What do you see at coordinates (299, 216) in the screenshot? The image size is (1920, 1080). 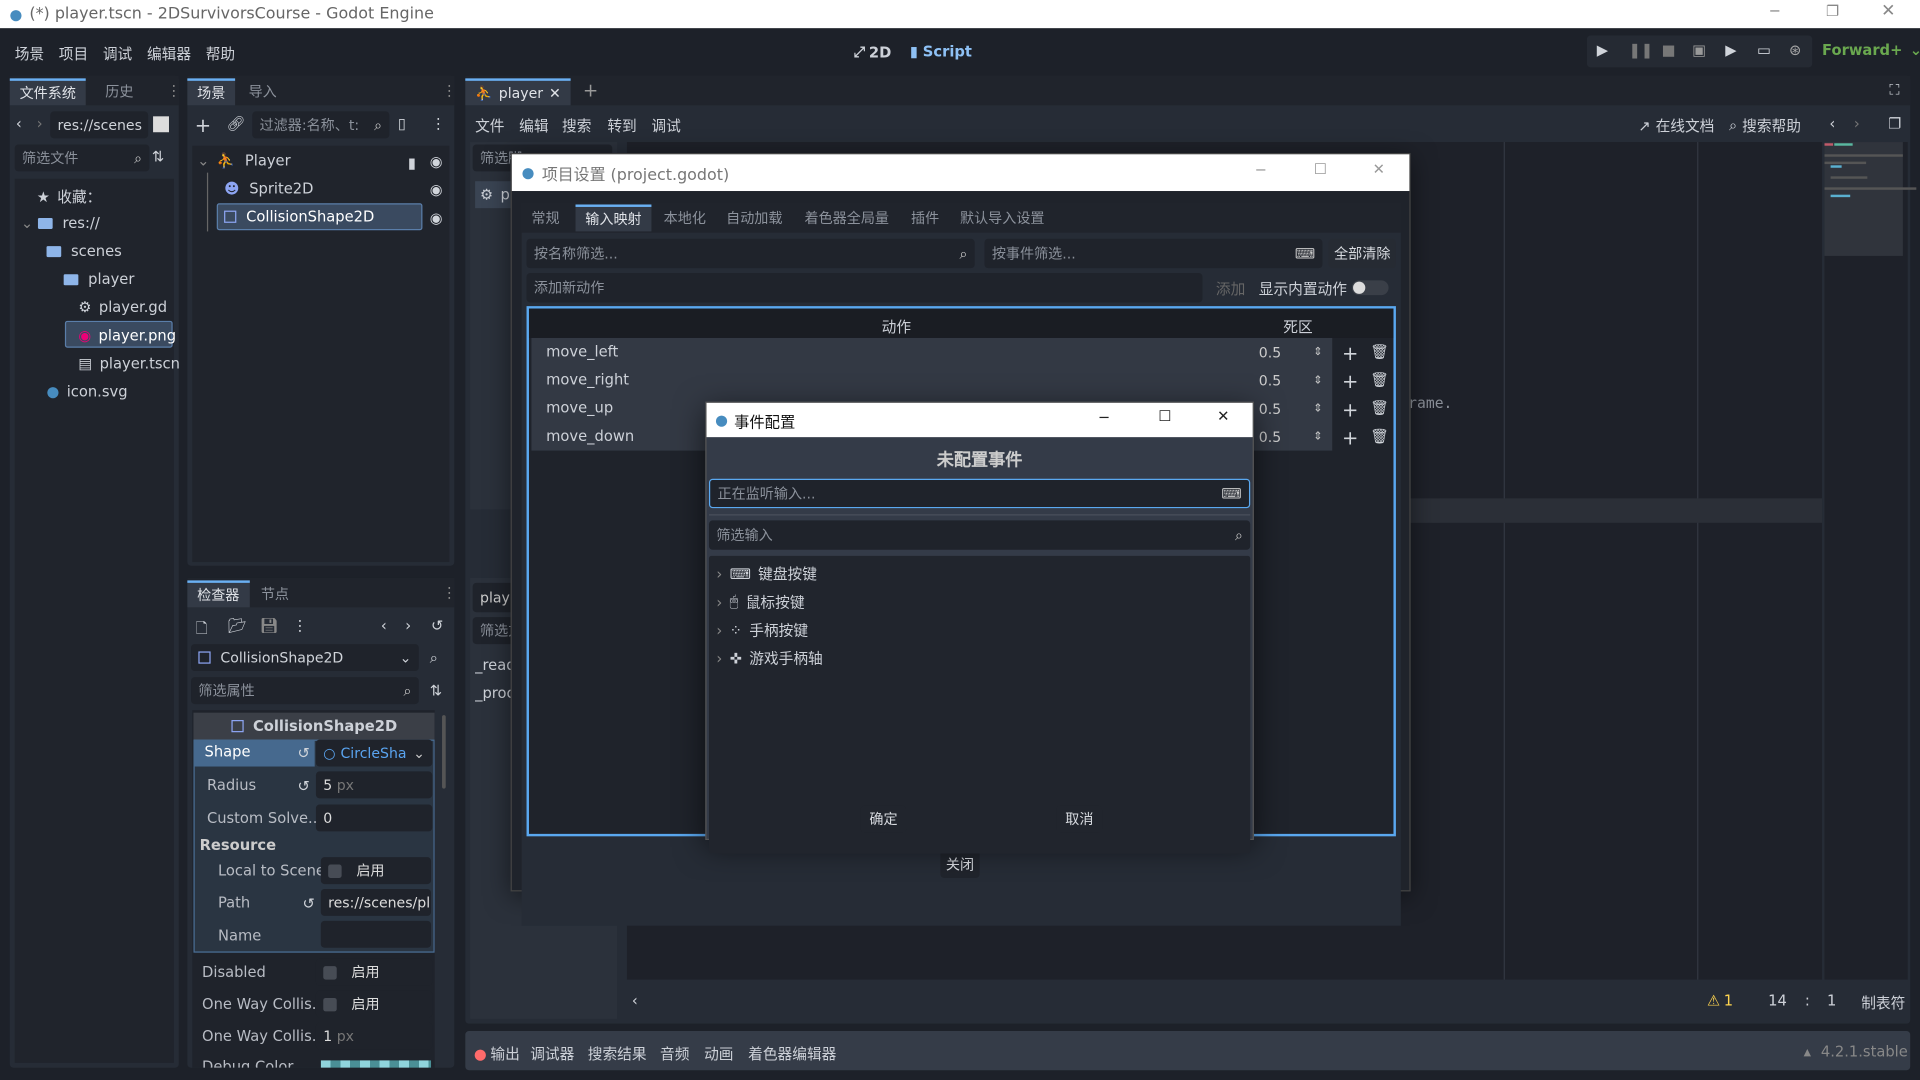 I see `node-collisionshape2d: CollisionShape2D` at bounding box center [299, 216].